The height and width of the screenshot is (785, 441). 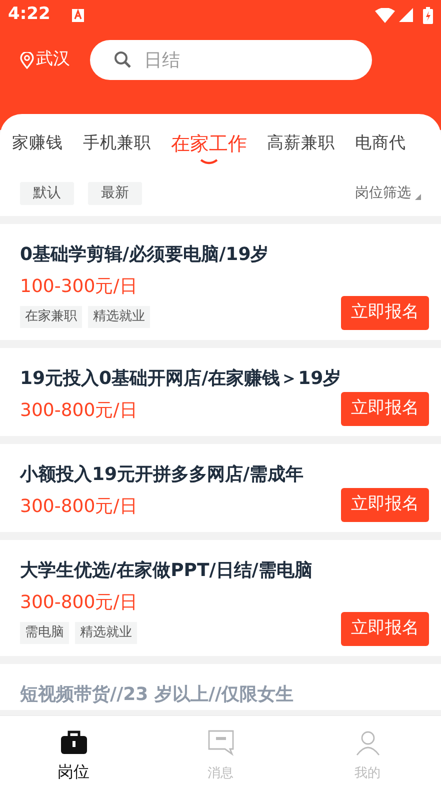 I want to click on job-title: 短视频带货//23 岁以上//仅限女生, so click(x=157, y=695).